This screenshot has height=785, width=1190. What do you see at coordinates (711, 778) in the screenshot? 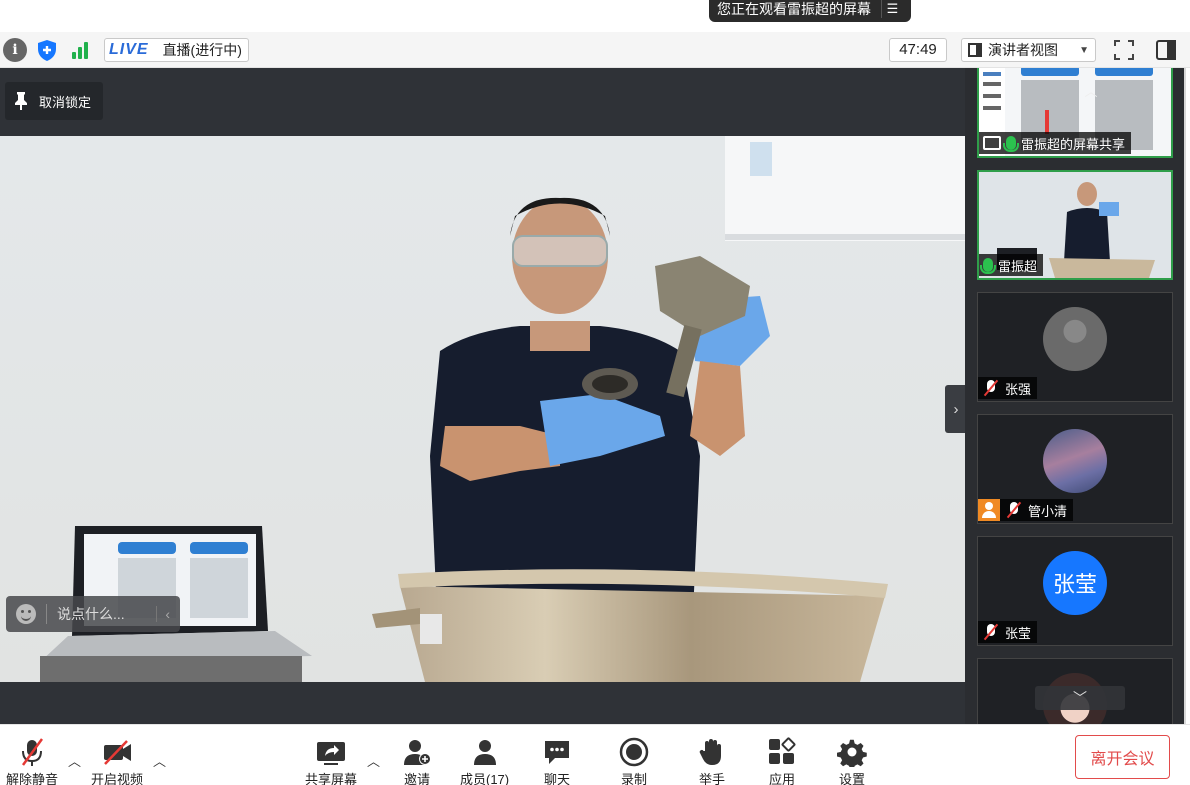
I see `raise-hand-label: 举手` at bounding box center [711, 778].